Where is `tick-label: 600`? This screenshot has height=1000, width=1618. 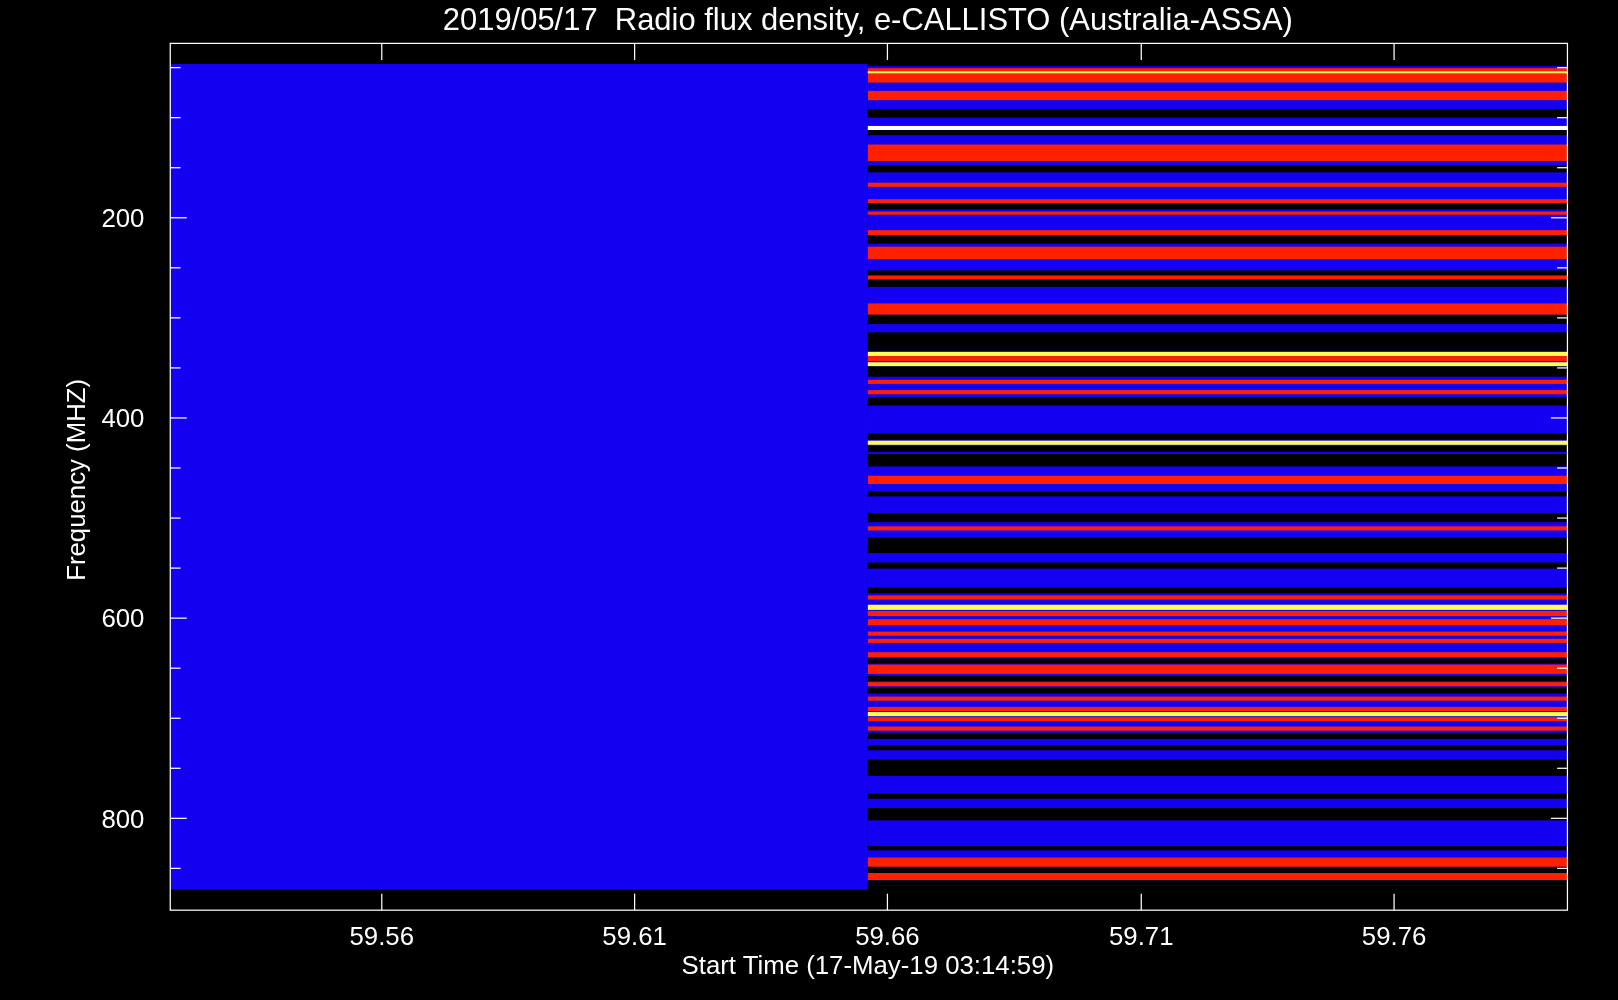
tick-label: 600 is located at coordinates (123, 618).